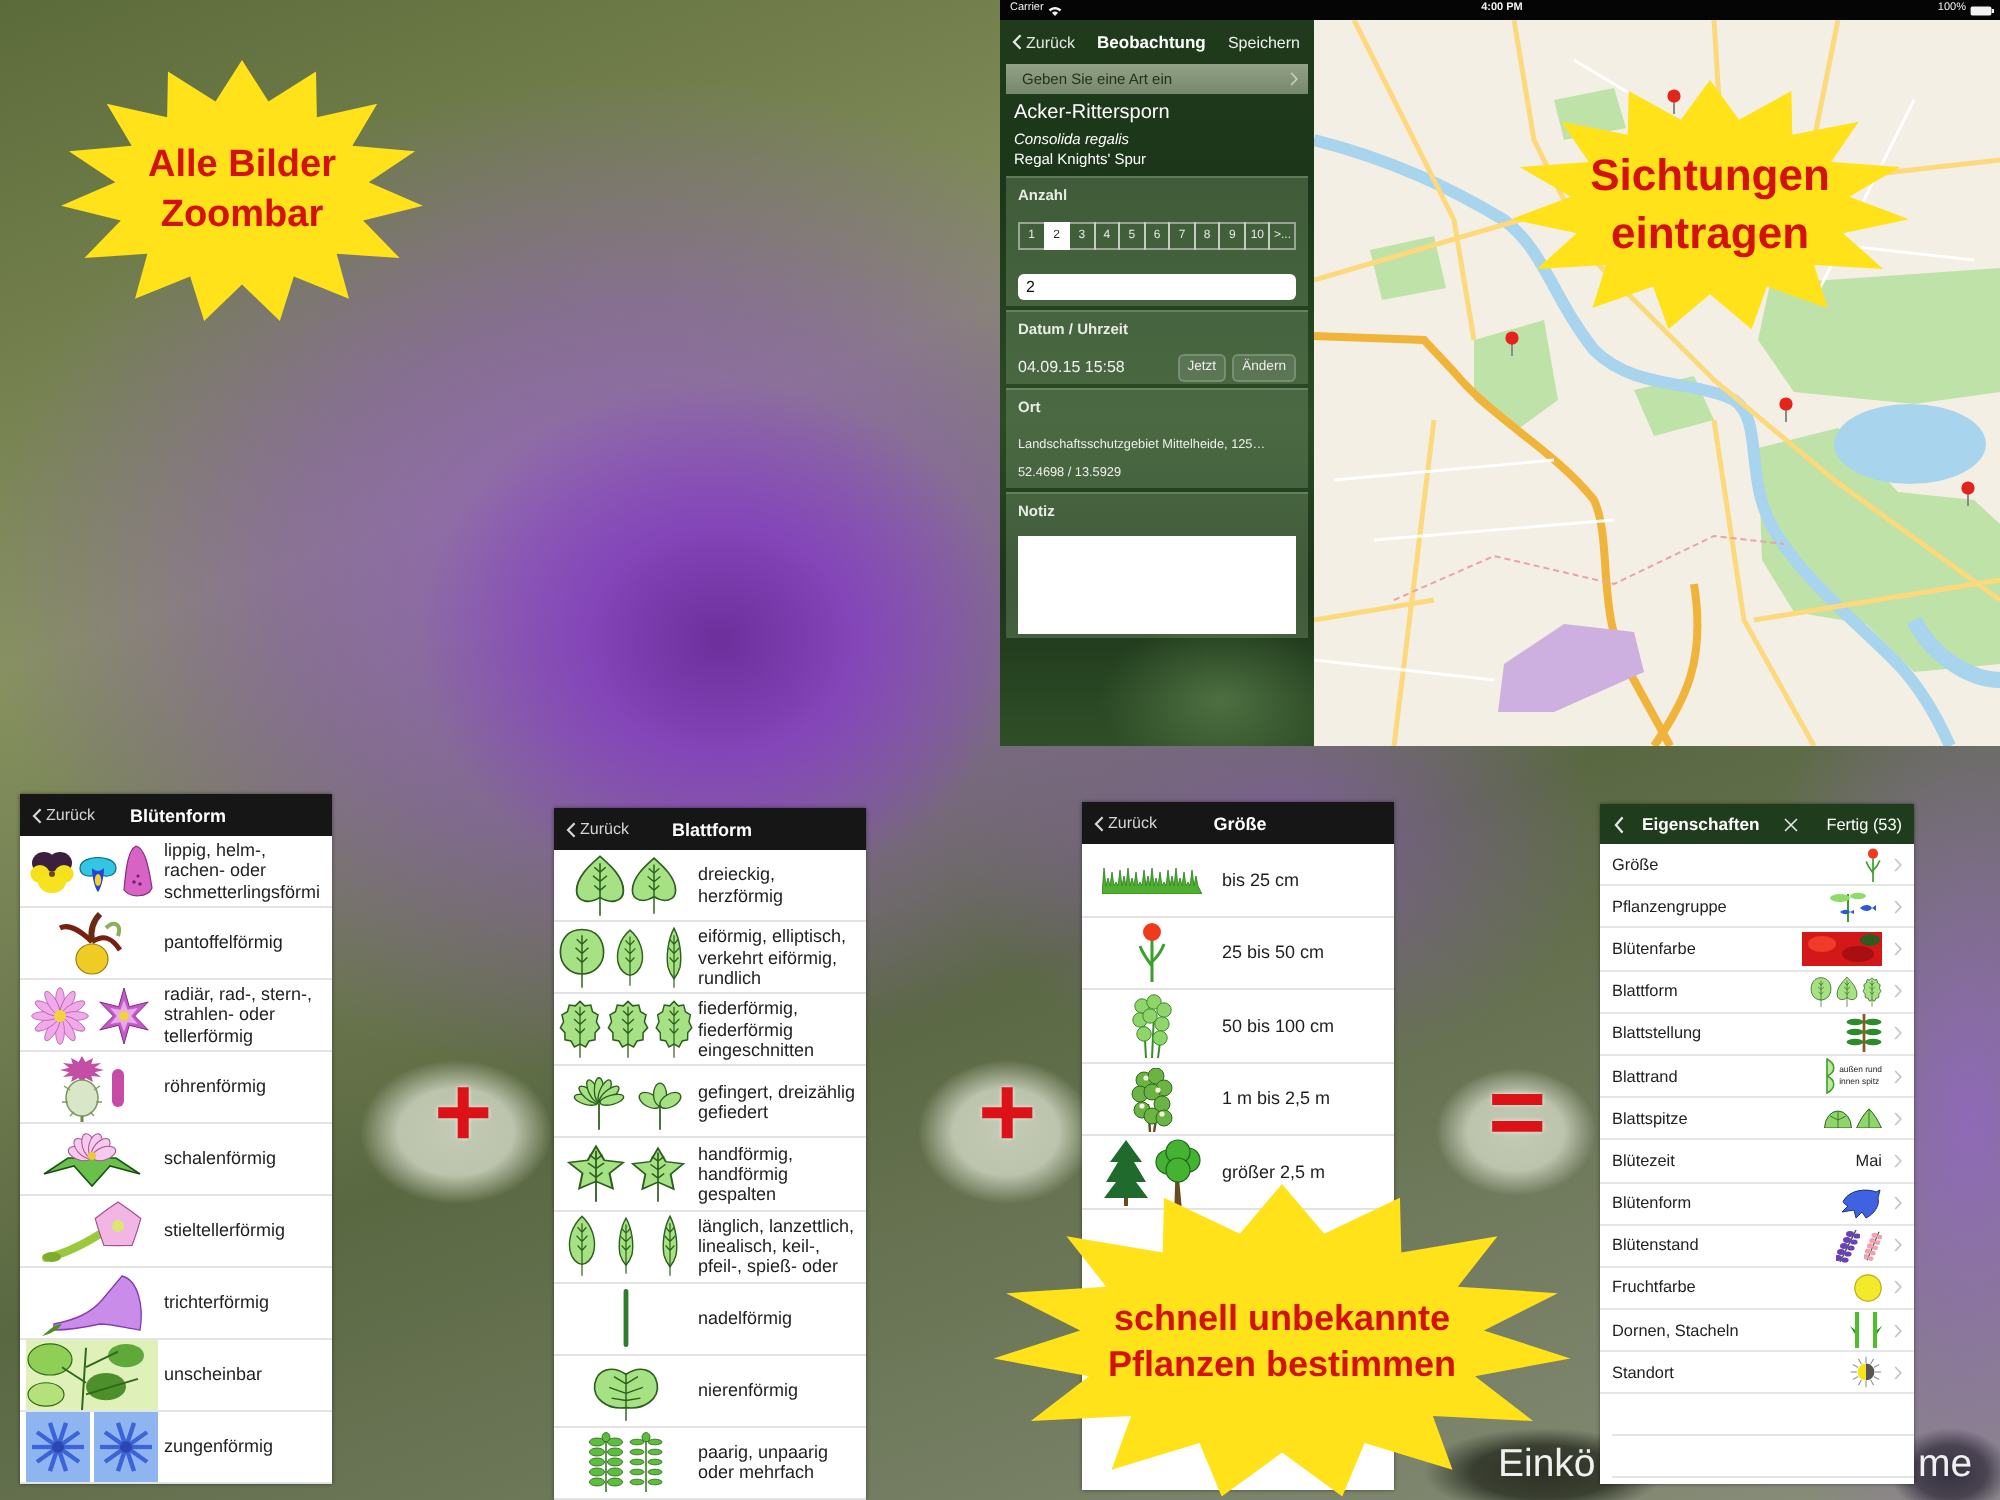  Describe the element at coordinates (1719, 1076) in the screenshot. I see `property-label: Blattrand` at that location.